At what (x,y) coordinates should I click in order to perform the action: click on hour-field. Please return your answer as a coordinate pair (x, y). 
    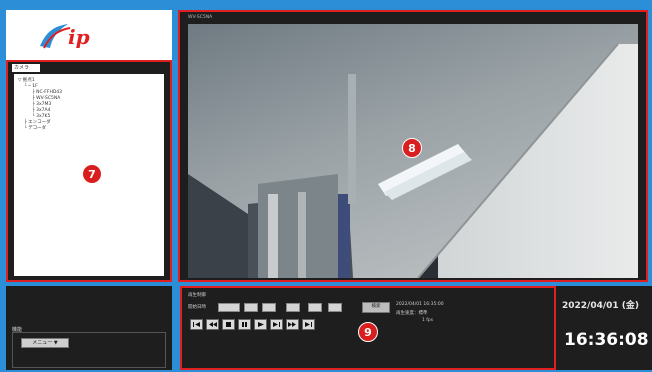
    Looking at the image, I should click on (293, 307).